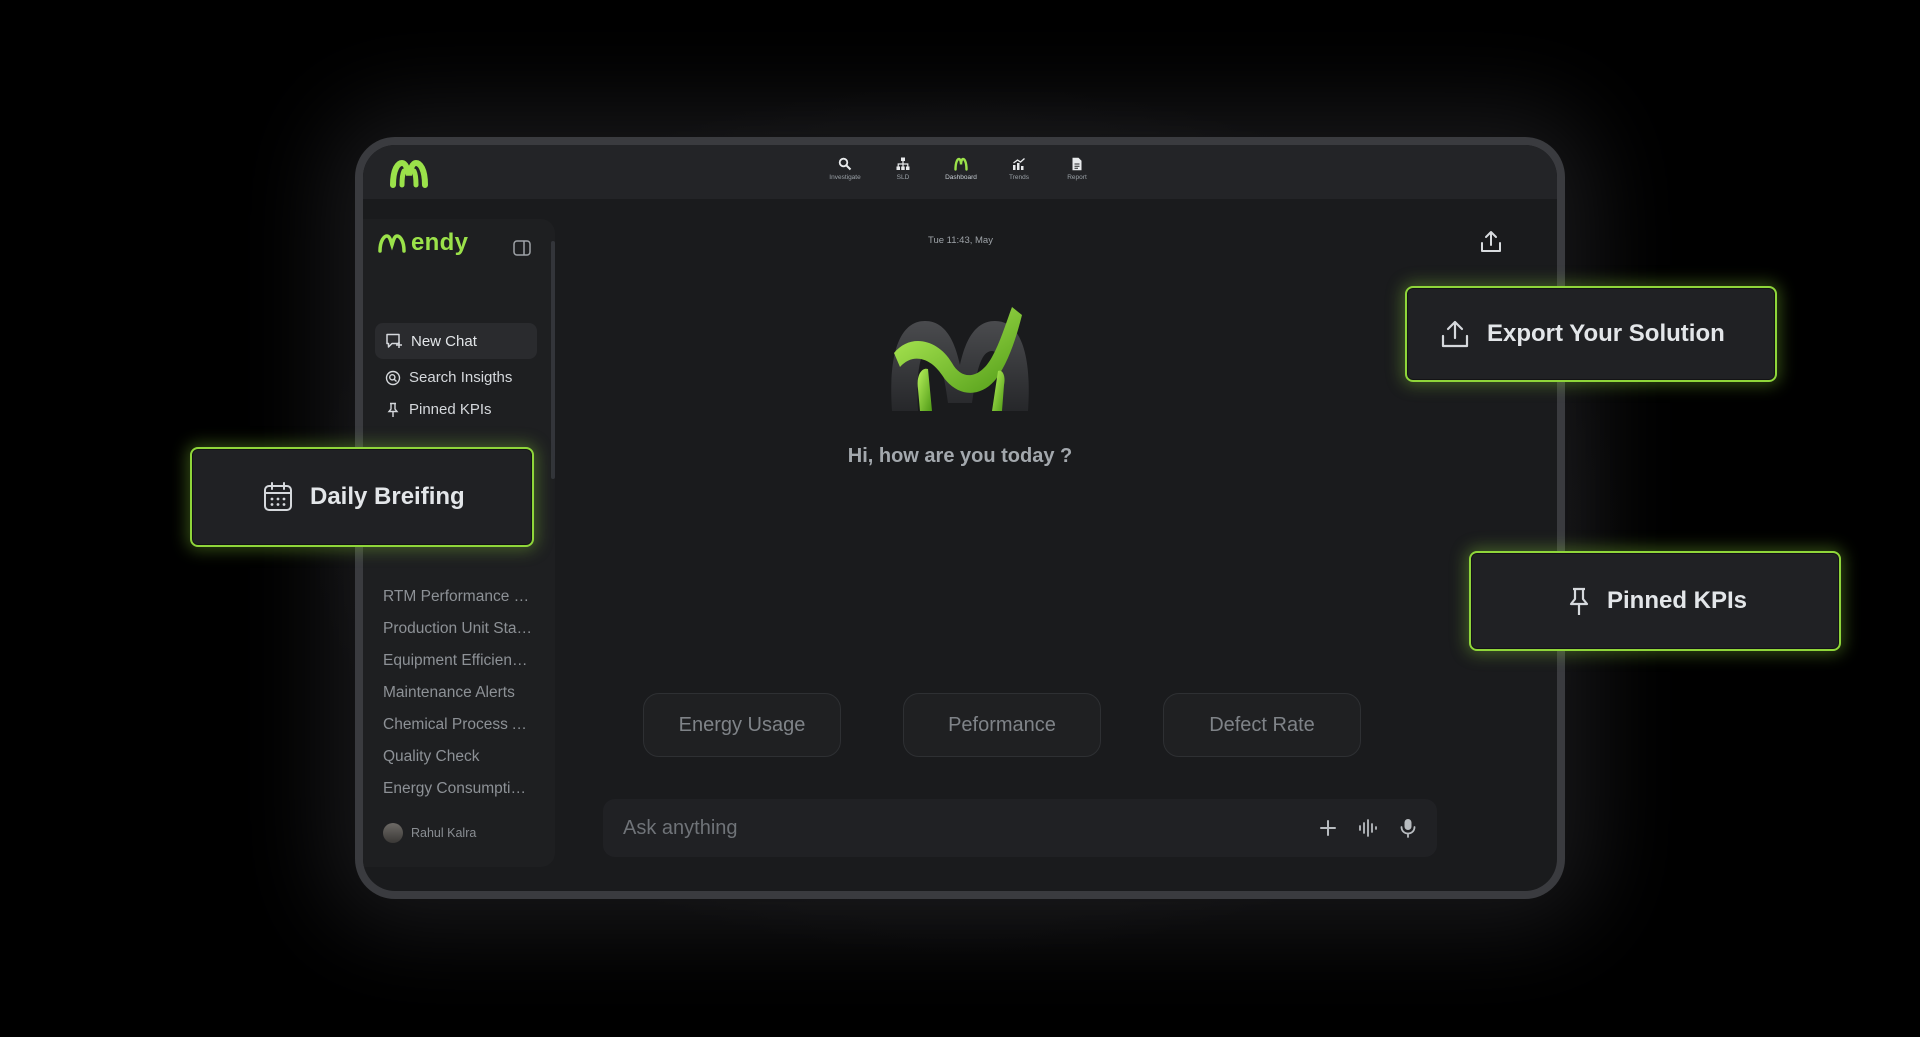 This screenshot has height=1037, width=1920. Describe the element at coordinates (1262, 725) in the screenshot. I see `suggestion-chip-defect: Defect Rate` at that location.